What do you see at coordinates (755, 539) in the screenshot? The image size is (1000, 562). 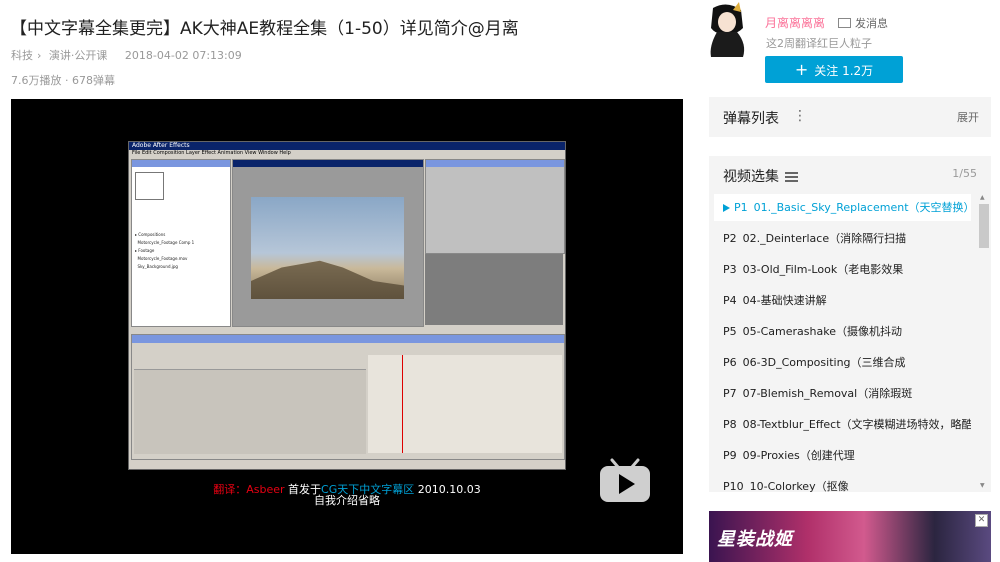 I see `ad-text: 星装战姬` at bounding box center [755, 539].